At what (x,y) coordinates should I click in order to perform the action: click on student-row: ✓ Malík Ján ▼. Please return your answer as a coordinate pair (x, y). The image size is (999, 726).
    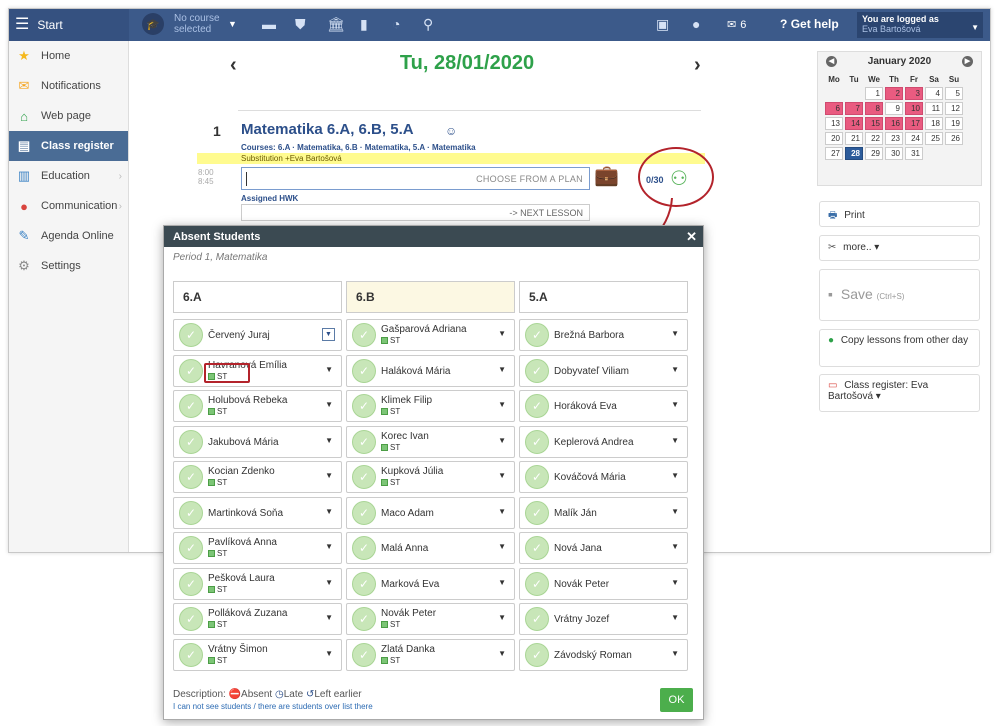
    Looking at the image, I should click on (603, 512).